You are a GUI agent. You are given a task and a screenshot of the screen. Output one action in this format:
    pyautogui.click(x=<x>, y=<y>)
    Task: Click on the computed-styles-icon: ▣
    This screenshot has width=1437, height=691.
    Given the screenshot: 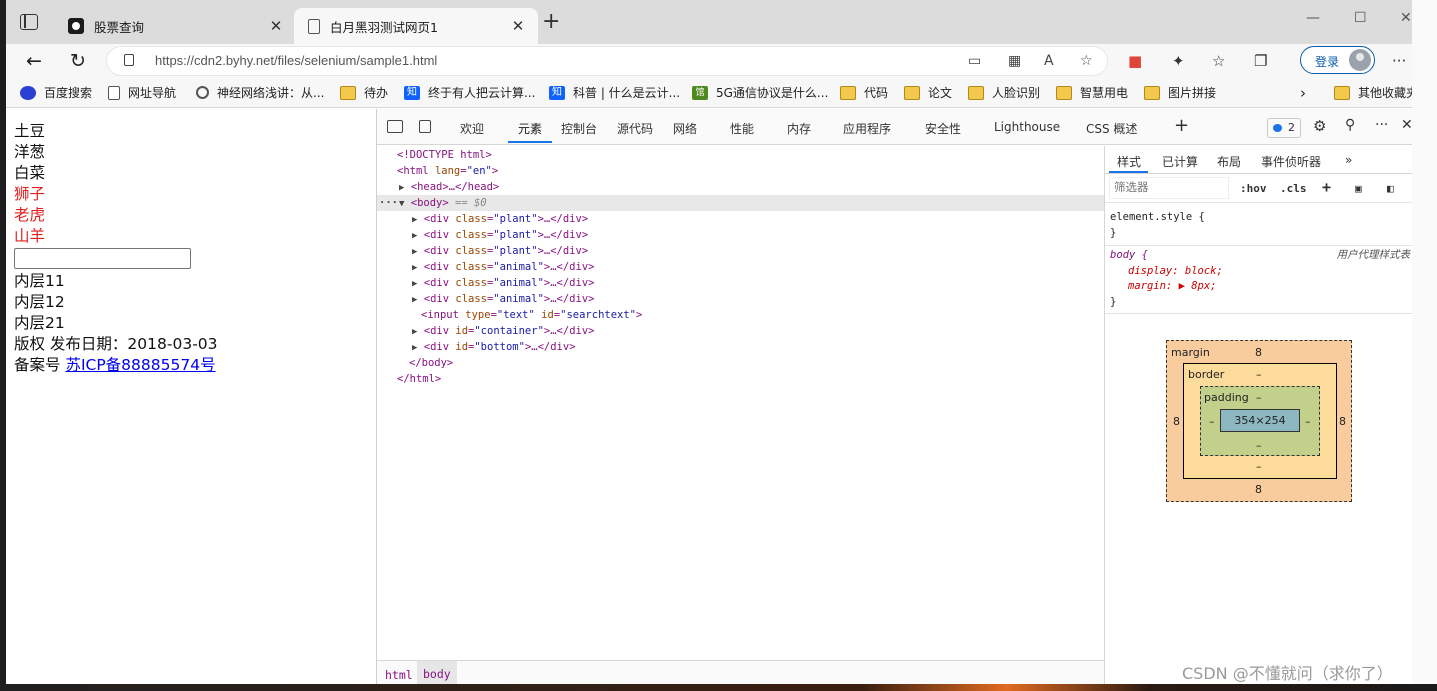 What is the action you would take?
    pyautogui.click(x=1358, y=188)
    